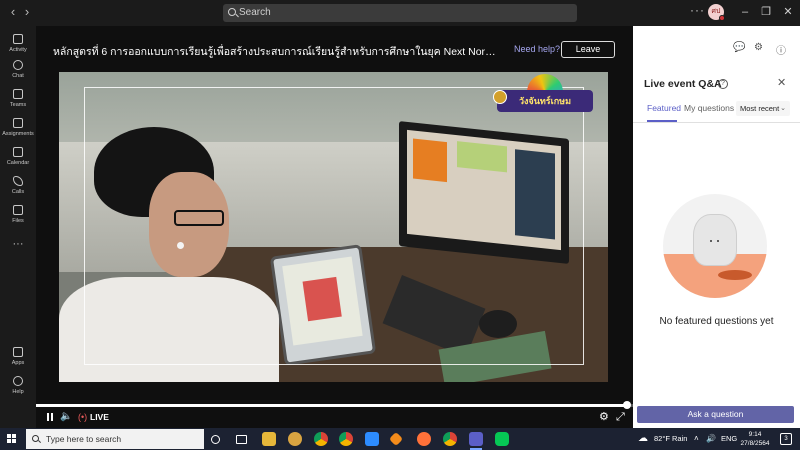  Describe the element at coordinates (622, 417) in the screenshot. I see `fullscreen-icon: ⤢` at that location.